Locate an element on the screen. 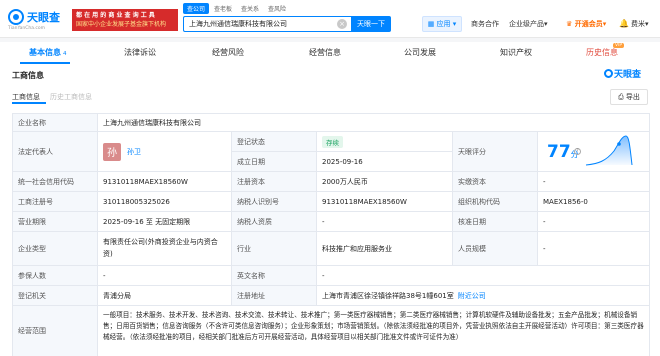  company-tabs: 基本信息 4 法律诉讼 经营风险 经营信息 公司发展 知识产权 历史信息 is located at coordinates (330, 53).